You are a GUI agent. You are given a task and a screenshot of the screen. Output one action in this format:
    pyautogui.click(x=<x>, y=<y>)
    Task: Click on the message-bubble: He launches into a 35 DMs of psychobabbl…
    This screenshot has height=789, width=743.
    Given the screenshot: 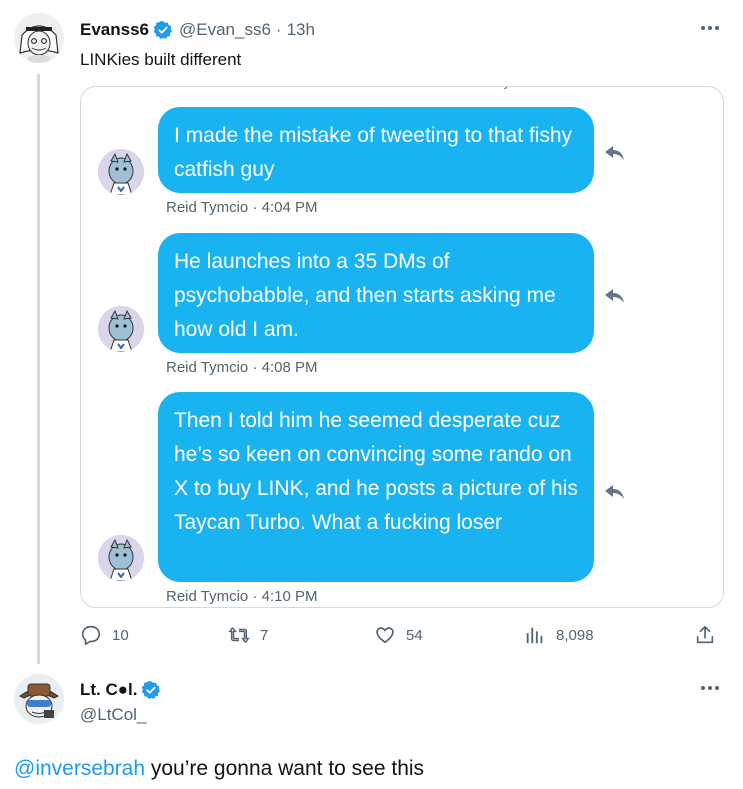 What is the action you would take?
    pyautogui.click(x=376, y=293)
    